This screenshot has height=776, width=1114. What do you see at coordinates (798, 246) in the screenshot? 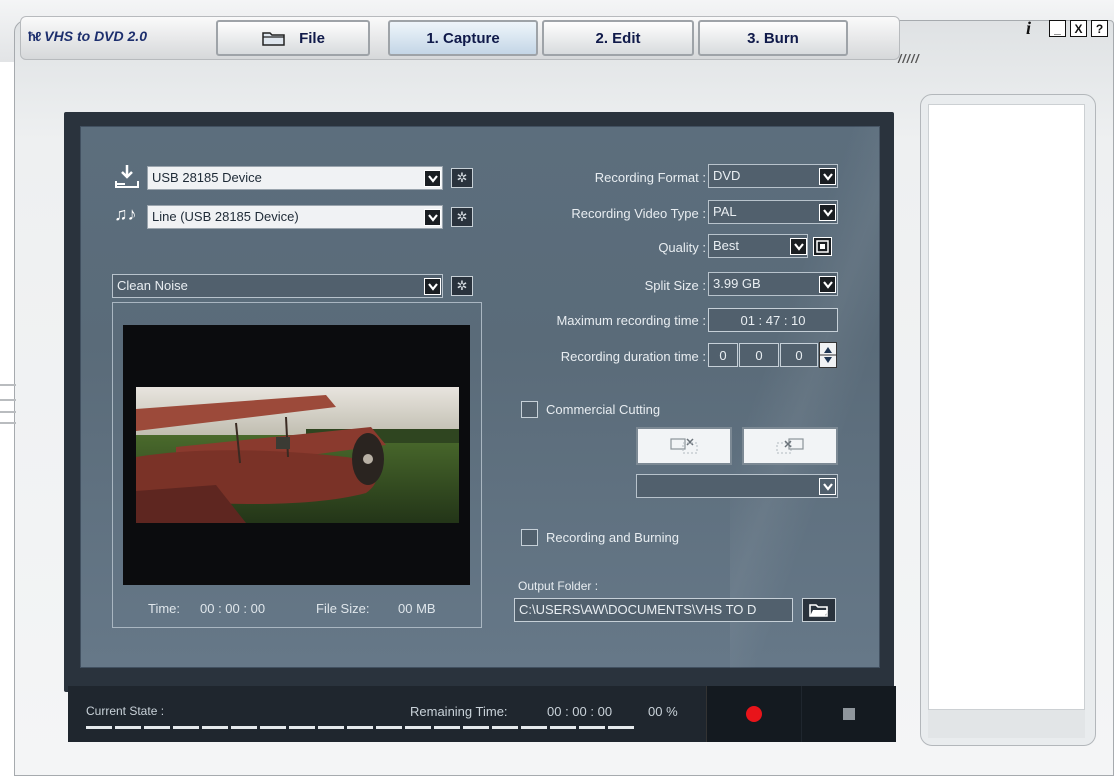
I see `quality-dropdown-icon` at bounding box center [798, 246].